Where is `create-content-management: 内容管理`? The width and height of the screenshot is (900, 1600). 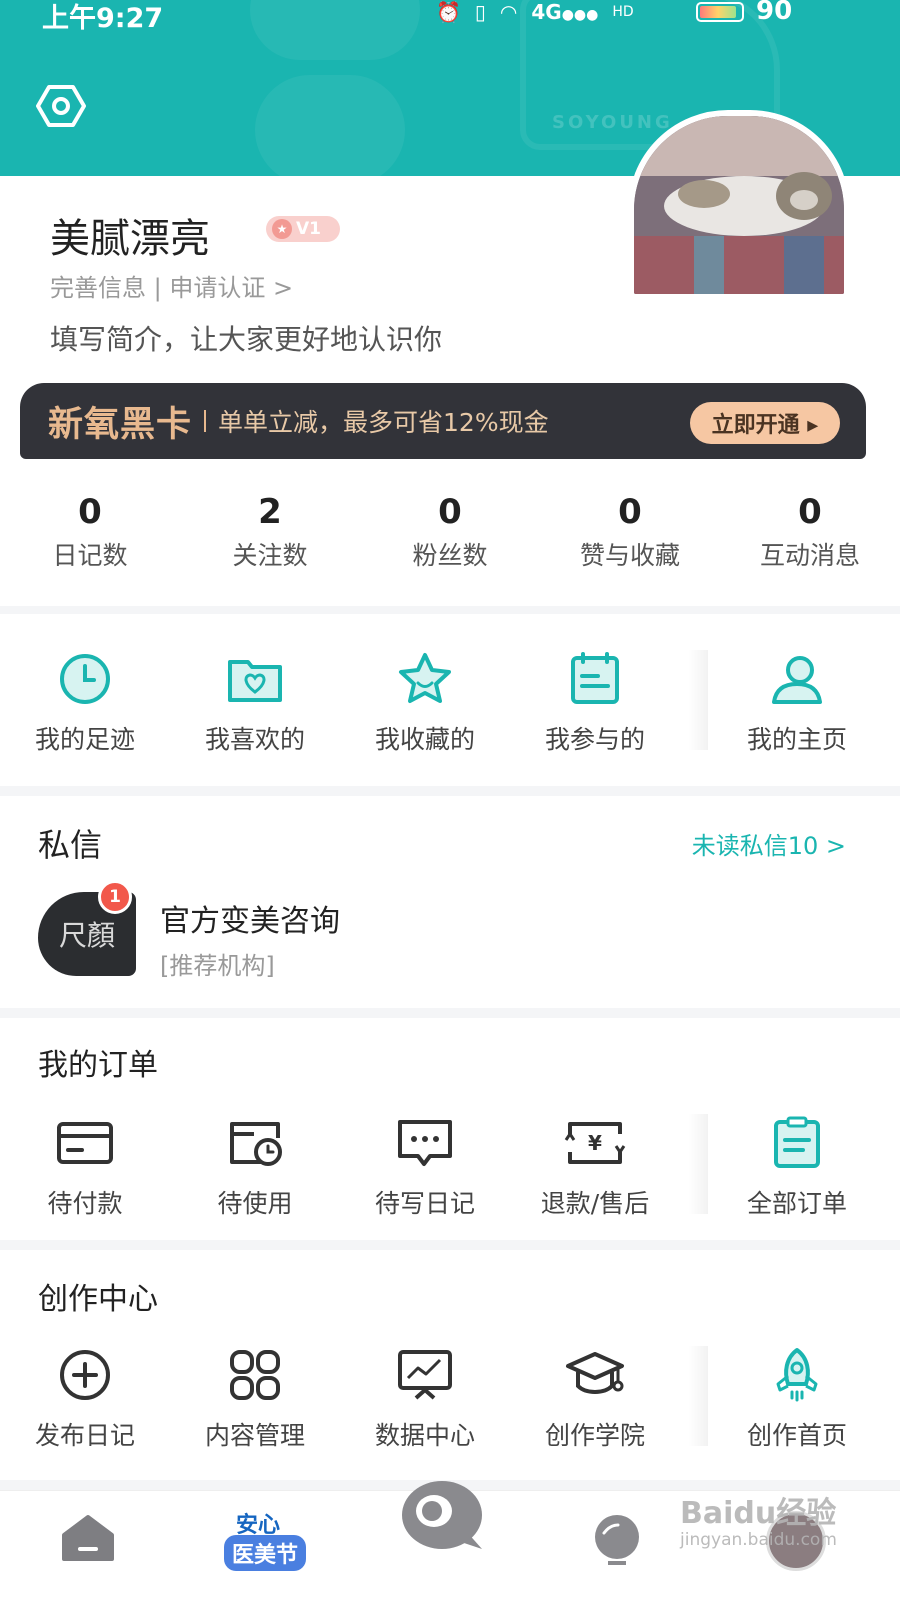 create-content-management: 内容管理 is located at coordinates (255, 1399).